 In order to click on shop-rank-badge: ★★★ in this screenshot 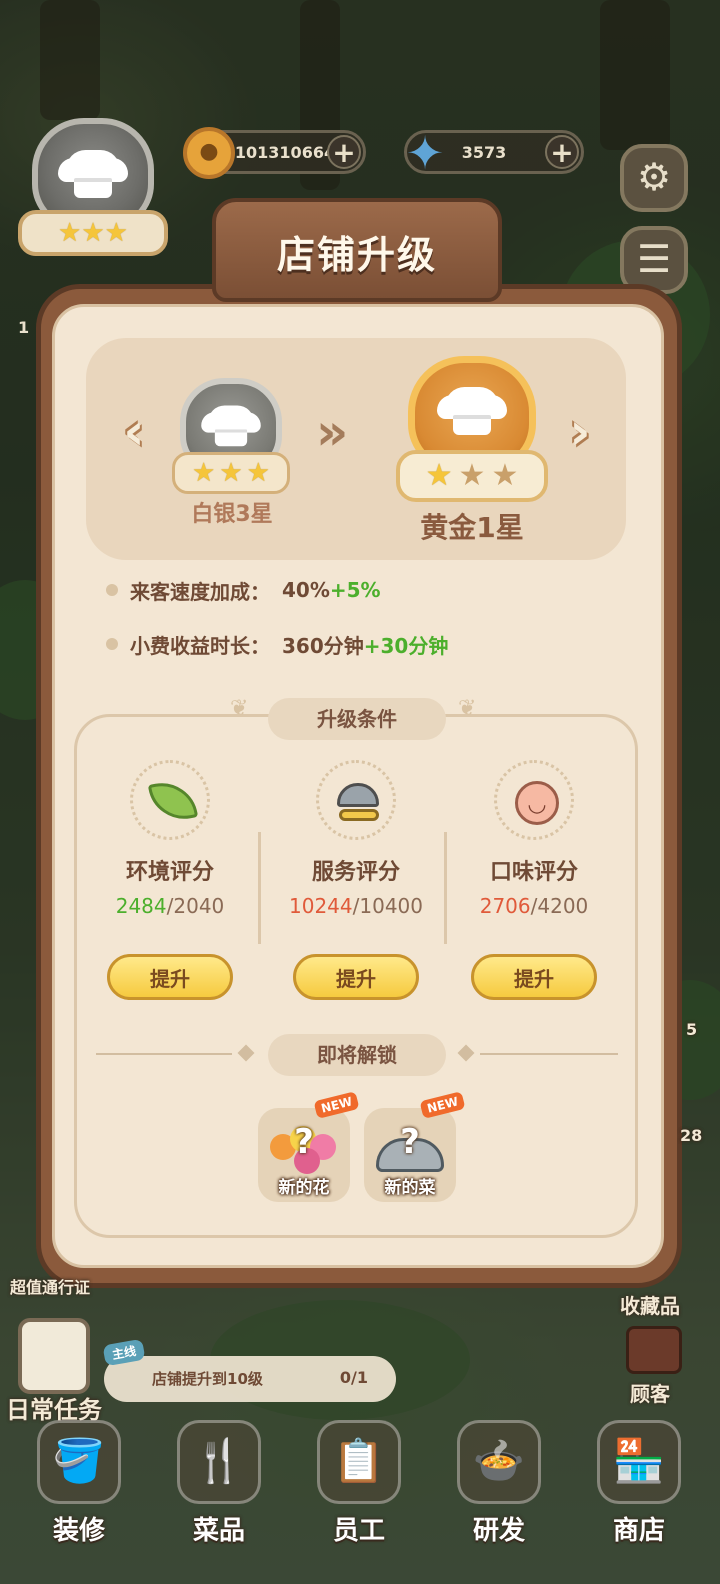, I will do `click(93, 188)`.